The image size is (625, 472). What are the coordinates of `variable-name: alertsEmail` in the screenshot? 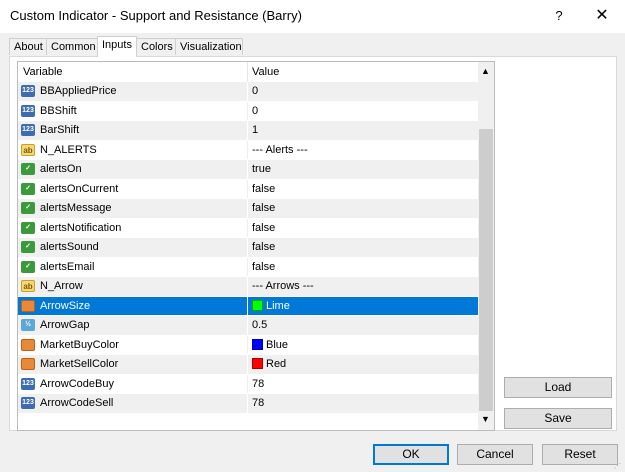 It's located at (67, 266).